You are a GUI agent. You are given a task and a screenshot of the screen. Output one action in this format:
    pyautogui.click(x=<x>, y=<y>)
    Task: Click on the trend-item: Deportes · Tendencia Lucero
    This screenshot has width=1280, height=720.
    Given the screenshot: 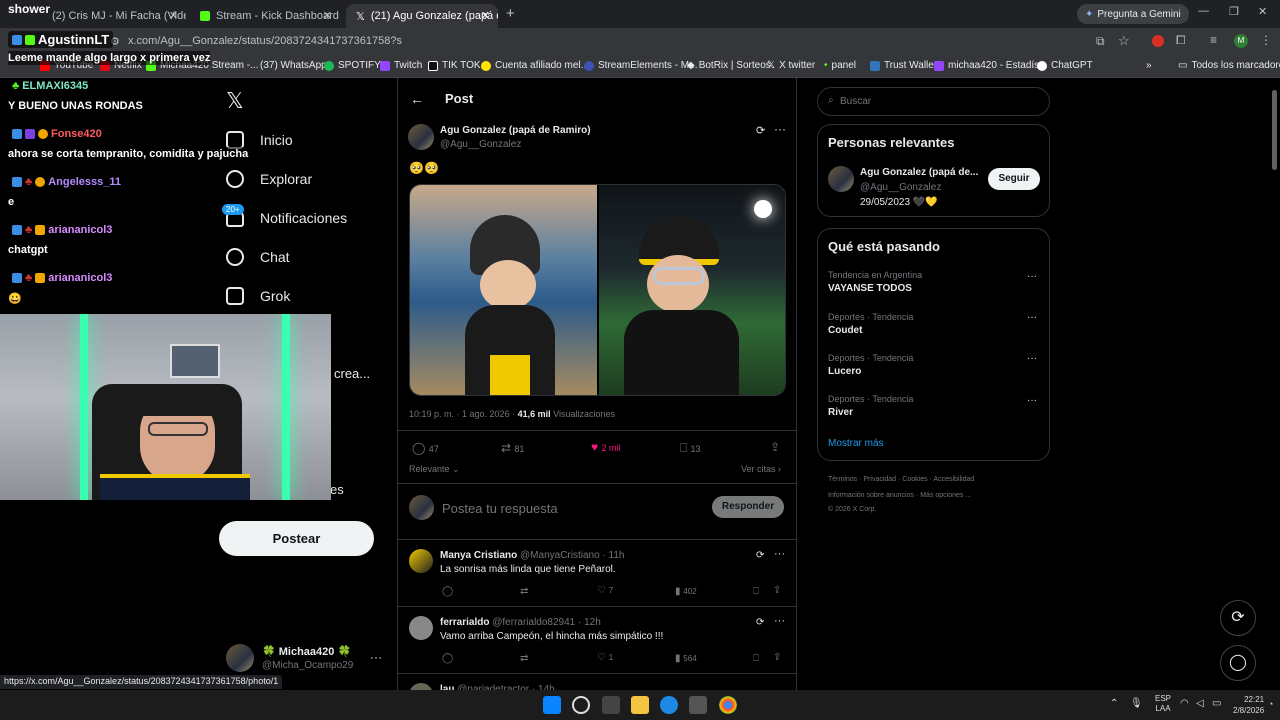 What is the action you would take?
    pyautogui.click(x=870, y=365)
    